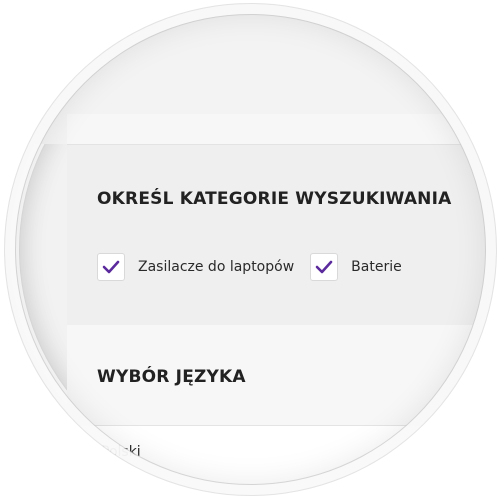 The width and height of the screenshot is (501, 499). What do you see at coordinates (171, 377) in the screenshot?
I see `language-title: WYBÓR JĘZYKA` at bounding box center [171, 377].